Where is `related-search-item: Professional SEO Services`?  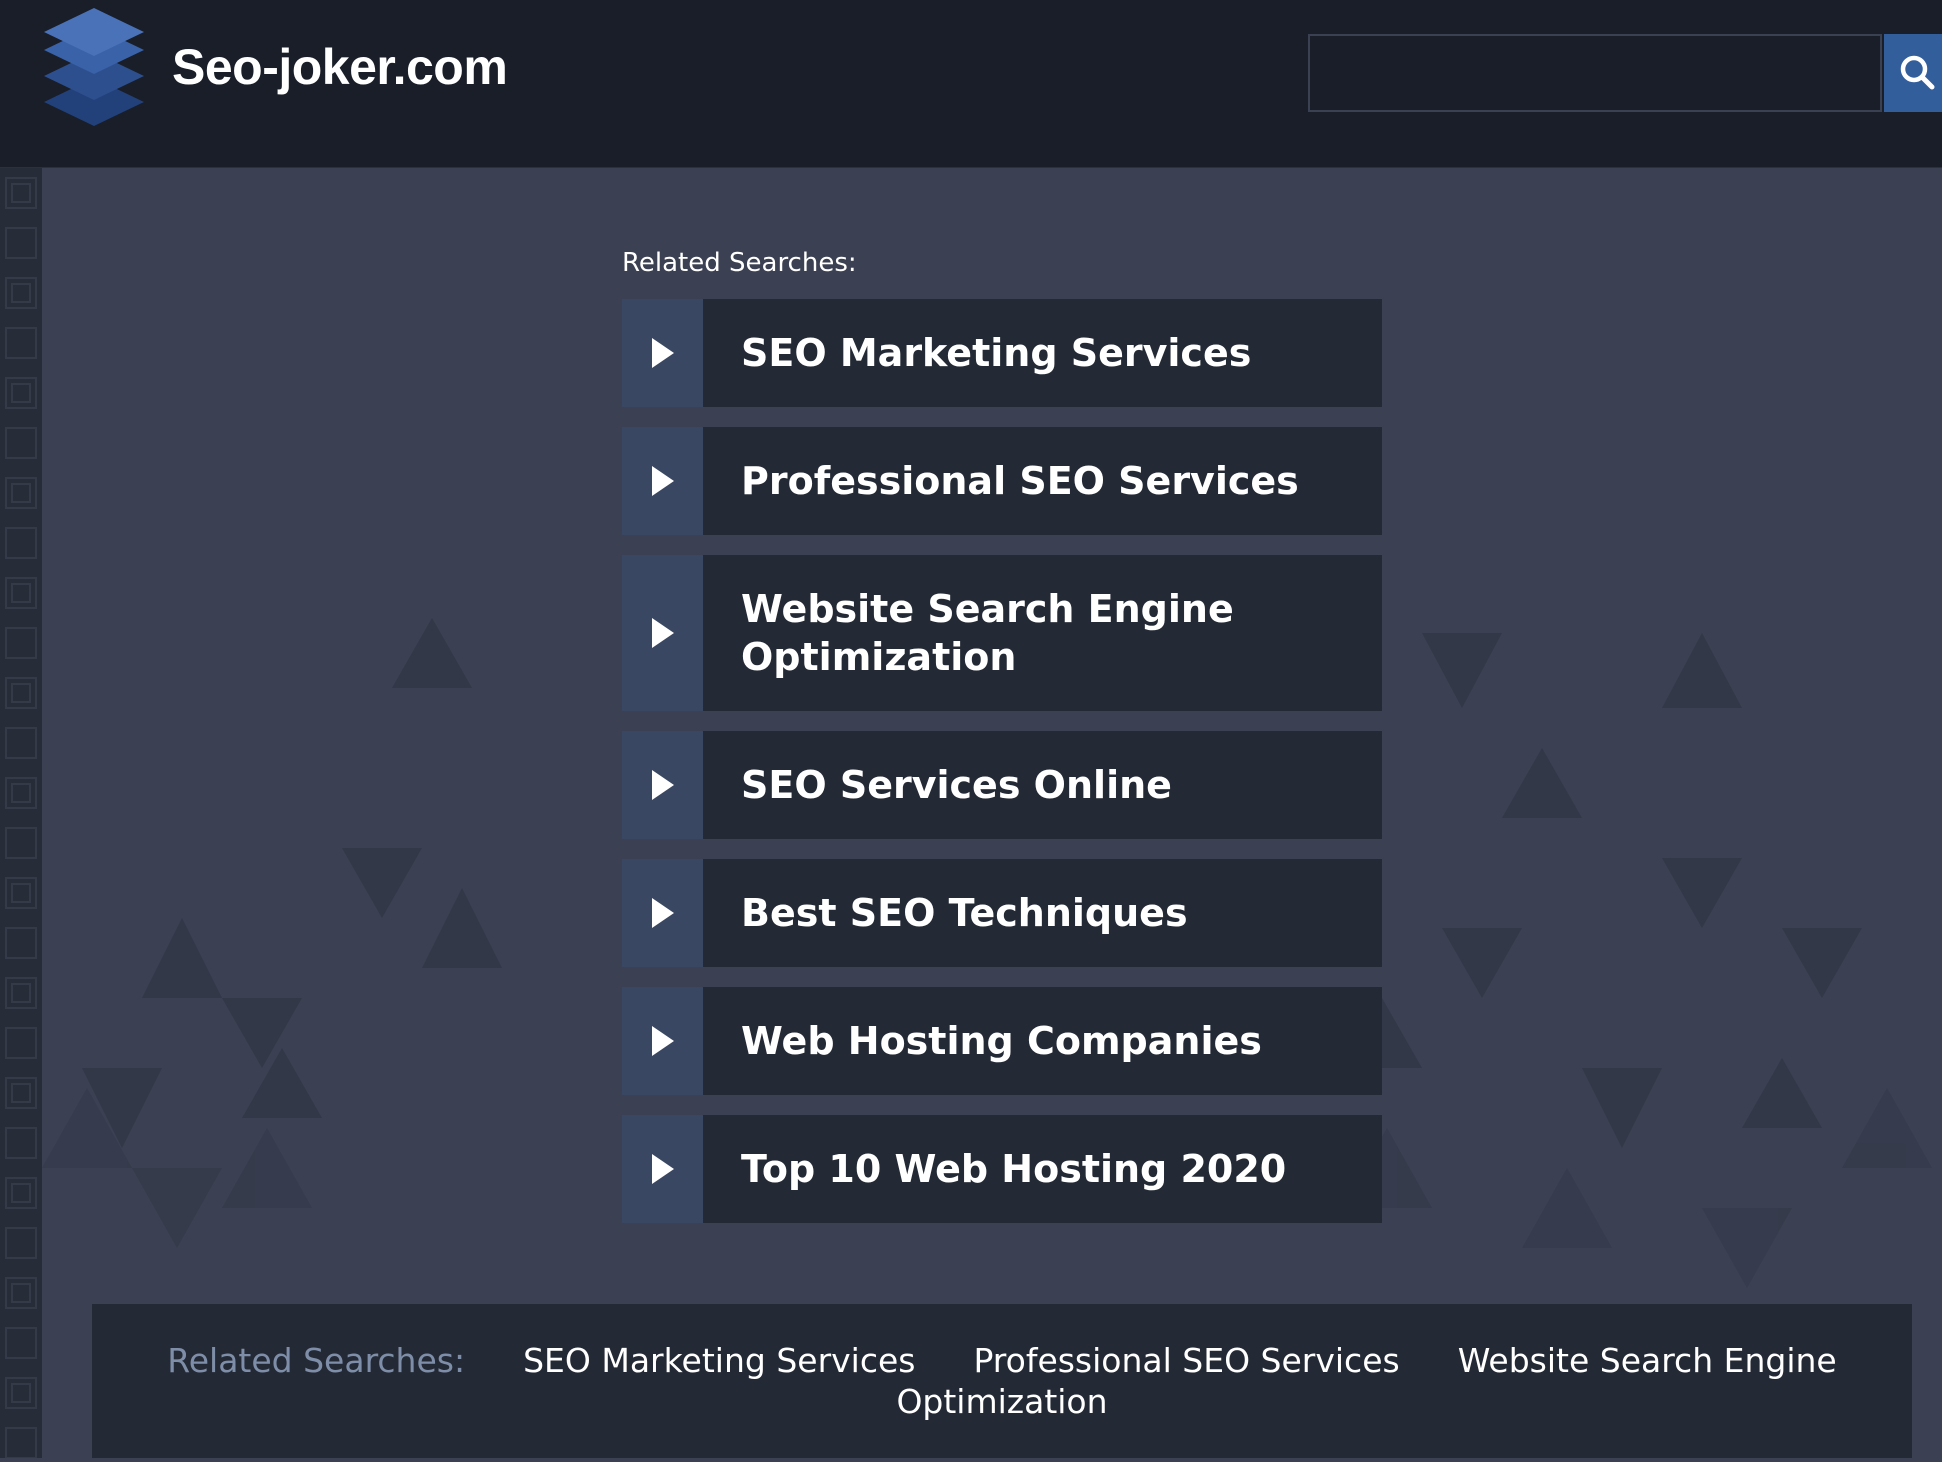
related-search-item: Professional SEO Services is located at coordinates (1002, 481).